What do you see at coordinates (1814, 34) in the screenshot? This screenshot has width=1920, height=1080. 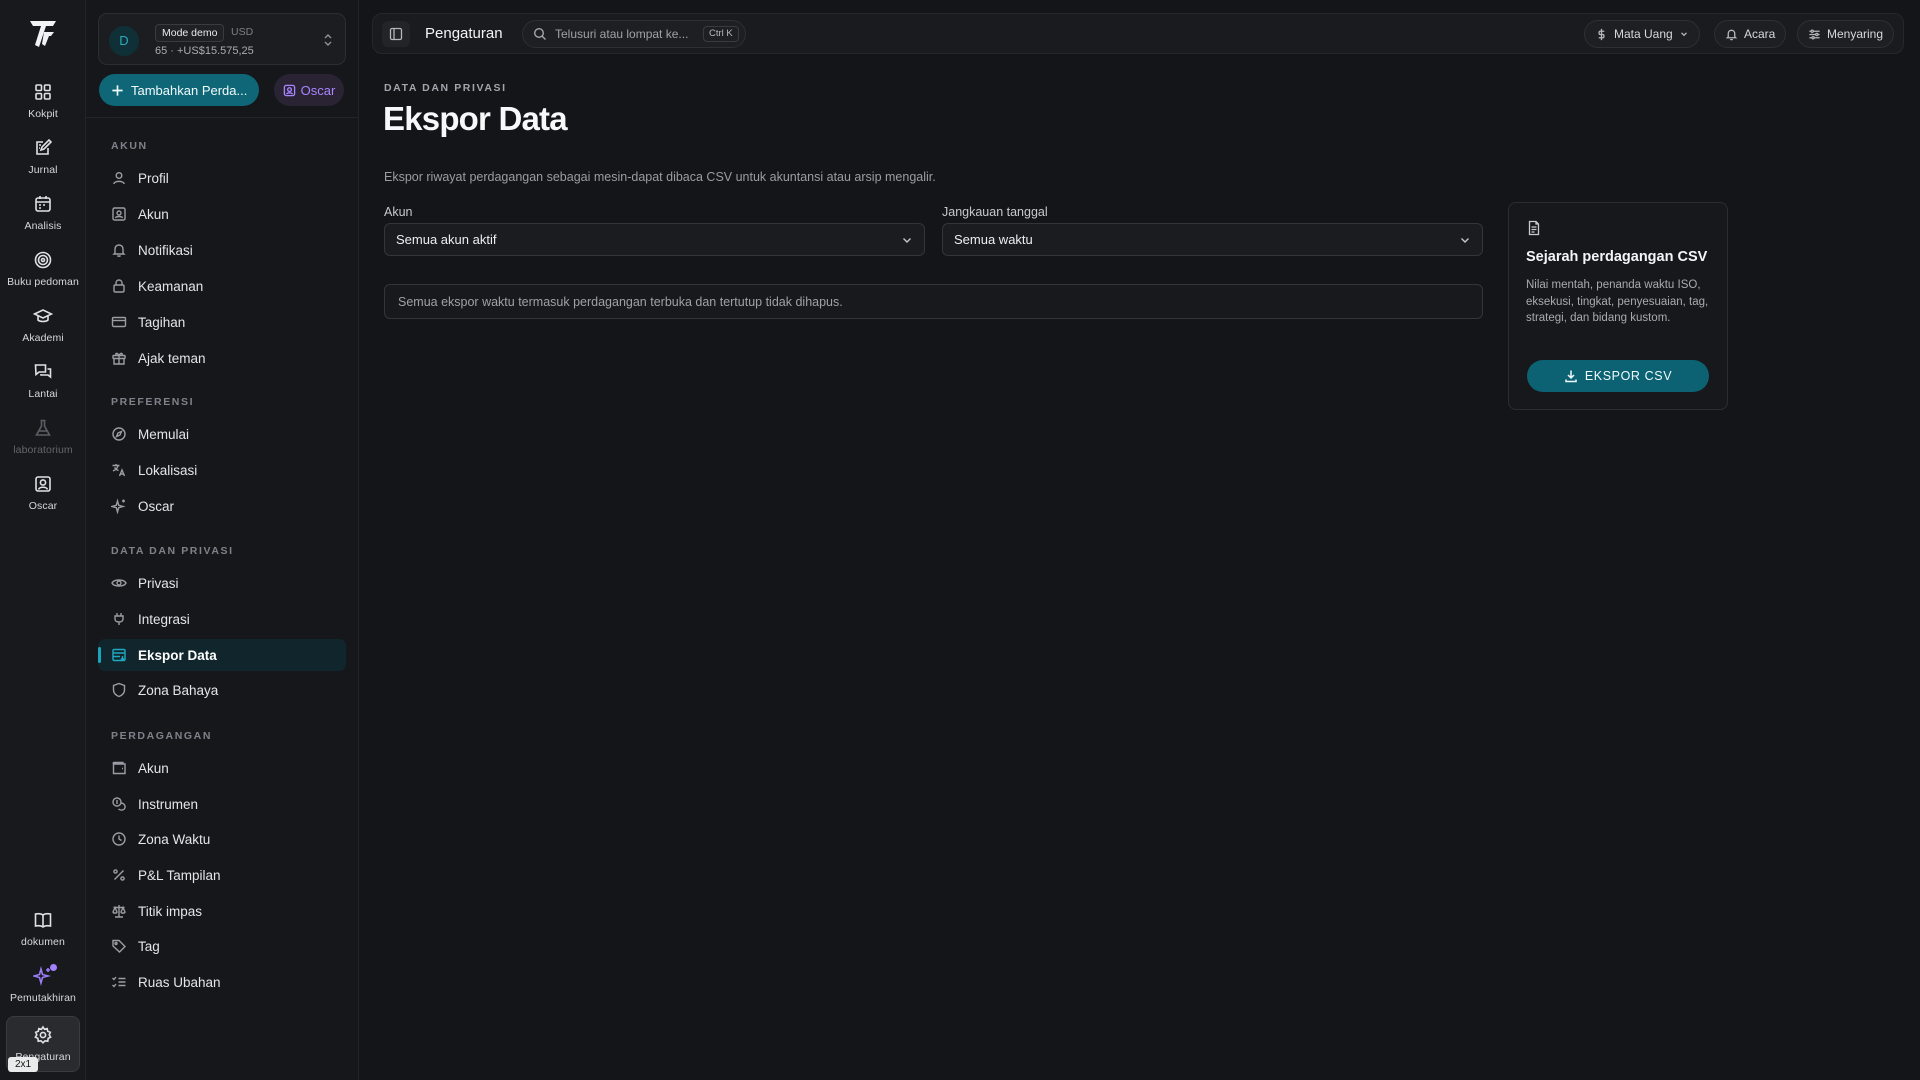 I see `sliders-icon` at bounding box center [1814, 34].